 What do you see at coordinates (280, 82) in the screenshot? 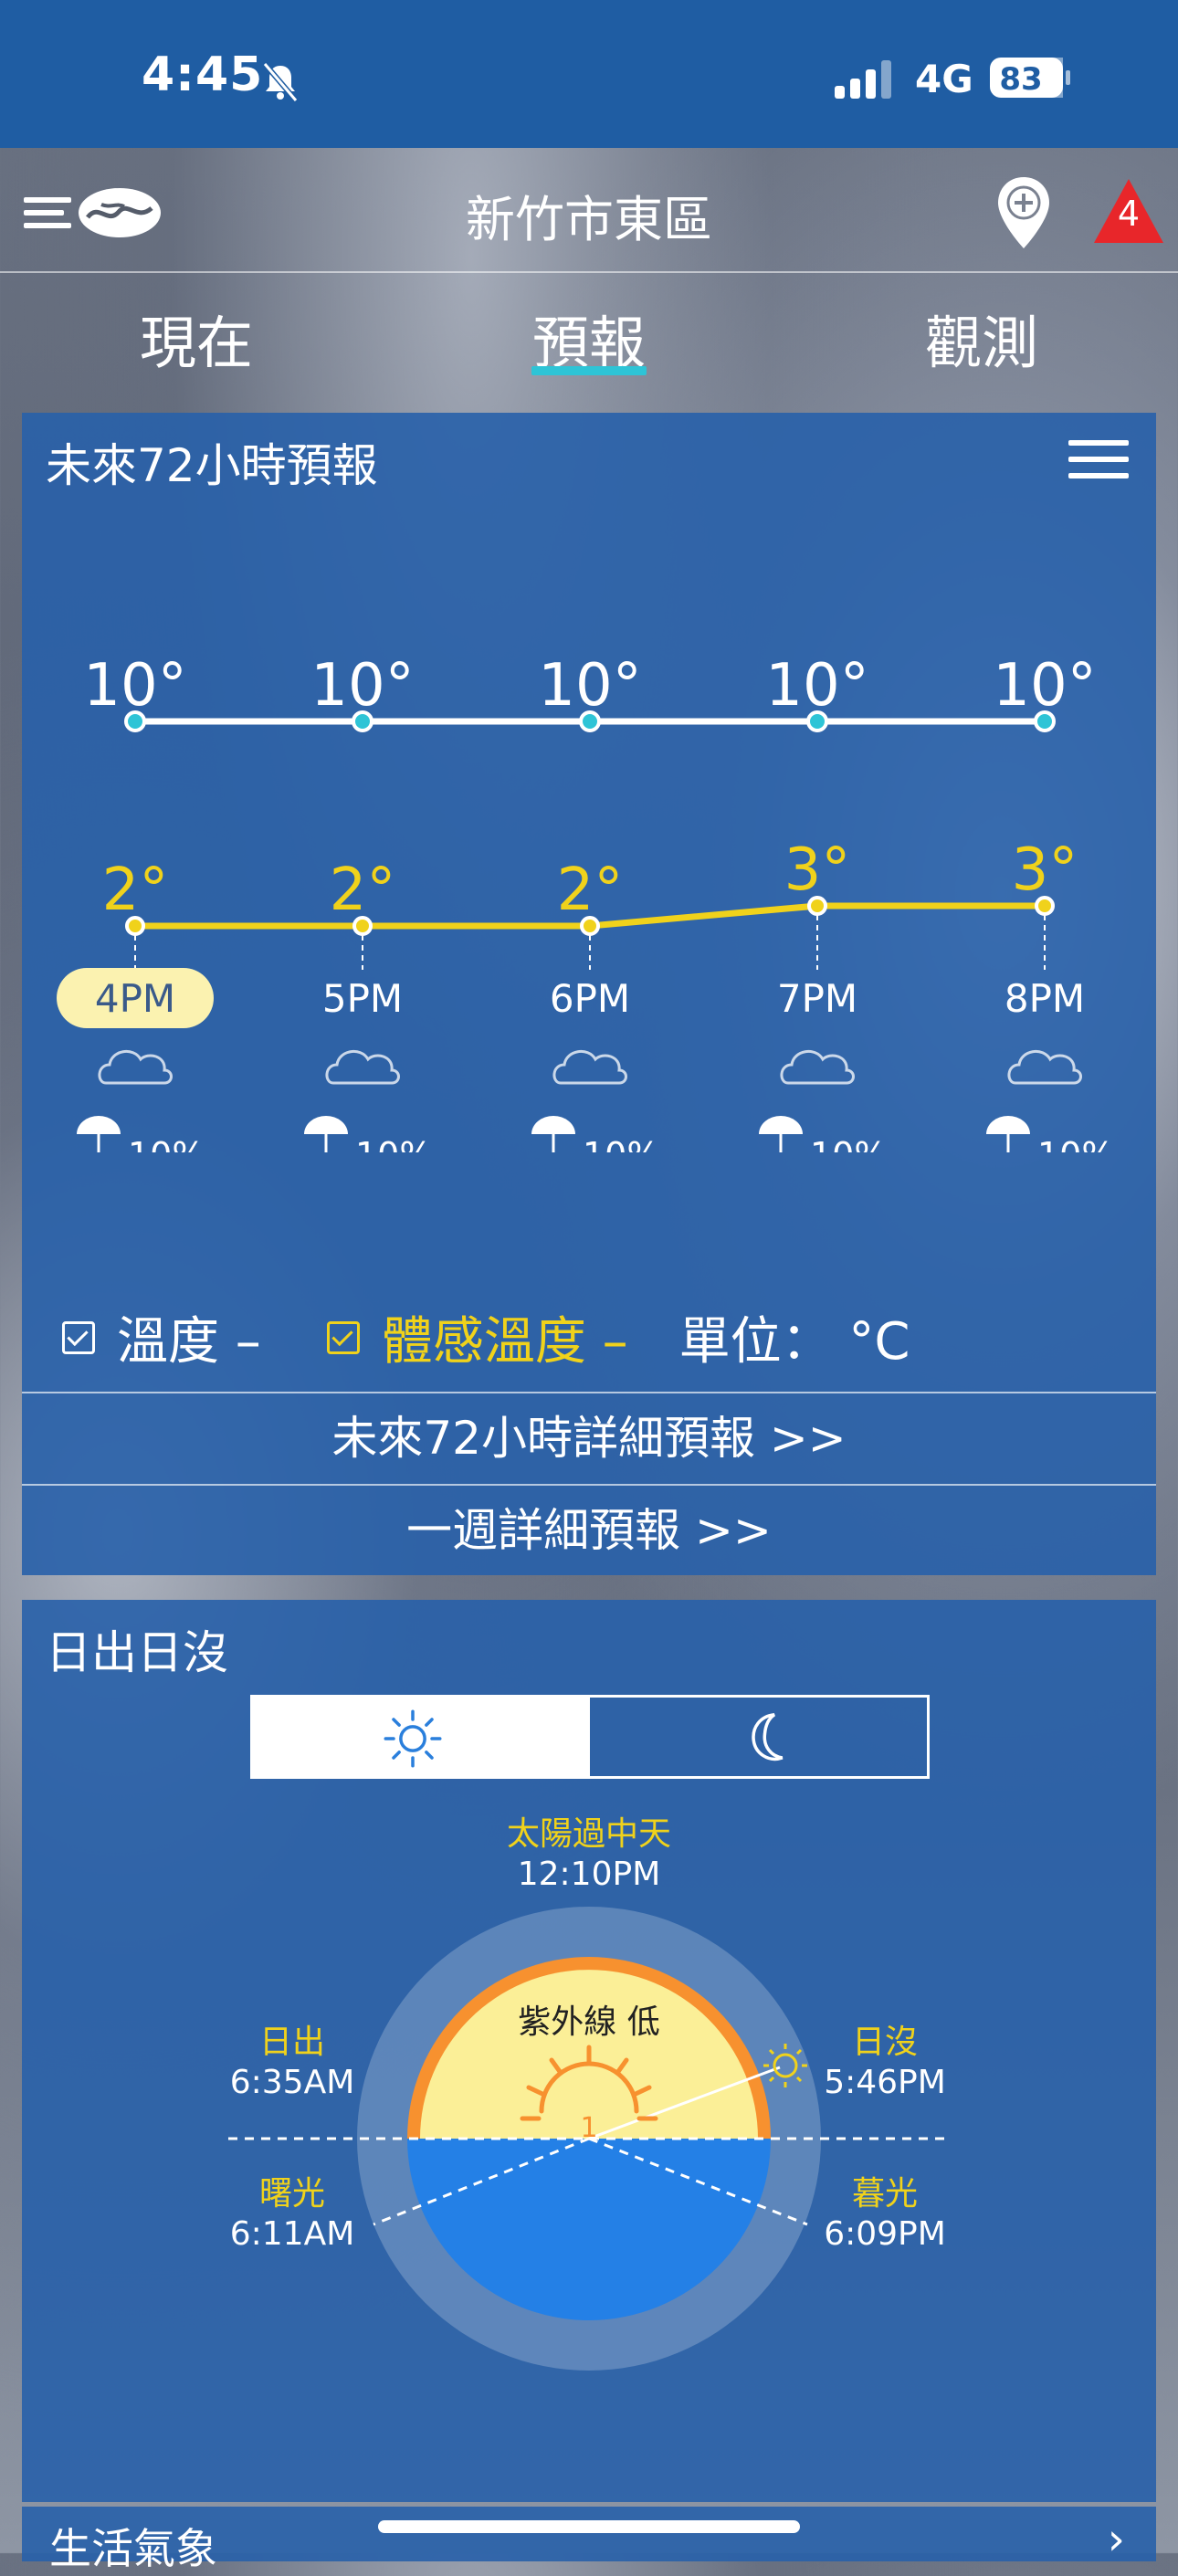
I see `bell-off-icon` at bounding box center [280, 82].